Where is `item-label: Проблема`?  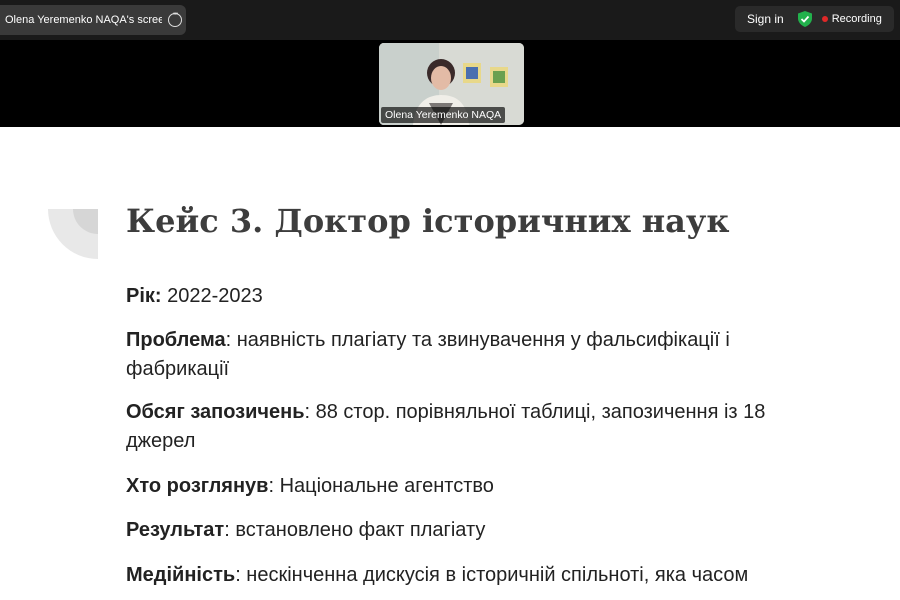 item-label: Проблема is located at coordinates (176, 340).